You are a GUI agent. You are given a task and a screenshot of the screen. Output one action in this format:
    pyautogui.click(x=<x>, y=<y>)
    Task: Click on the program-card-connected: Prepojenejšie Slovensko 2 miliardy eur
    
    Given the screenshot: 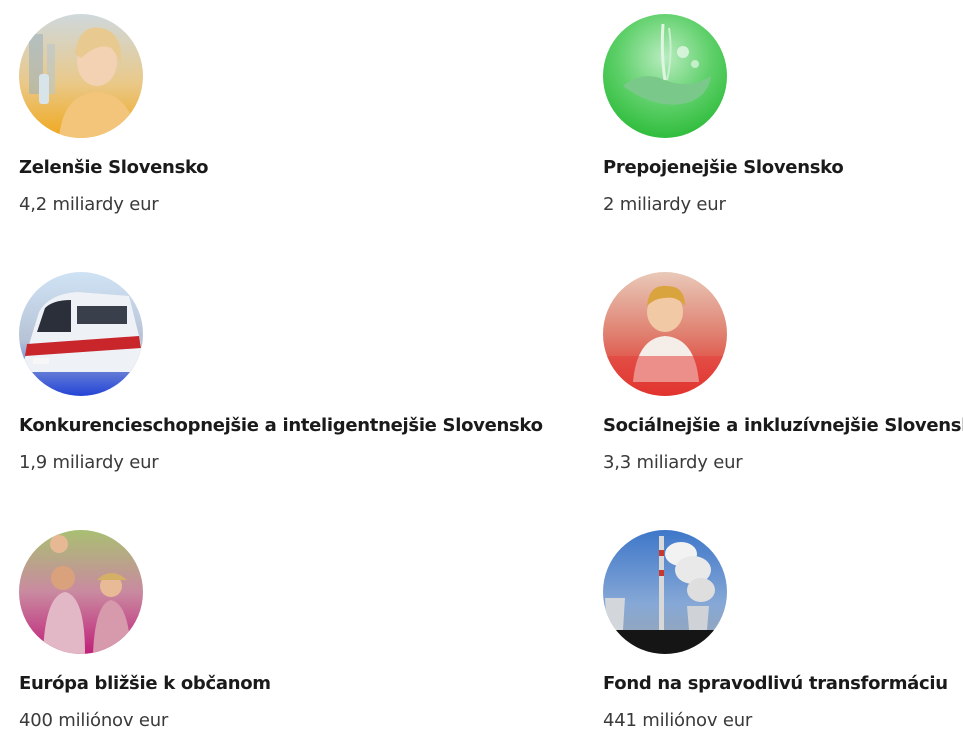 What is the action you would take?
    pyautogui.click(x=783, y=114)
    